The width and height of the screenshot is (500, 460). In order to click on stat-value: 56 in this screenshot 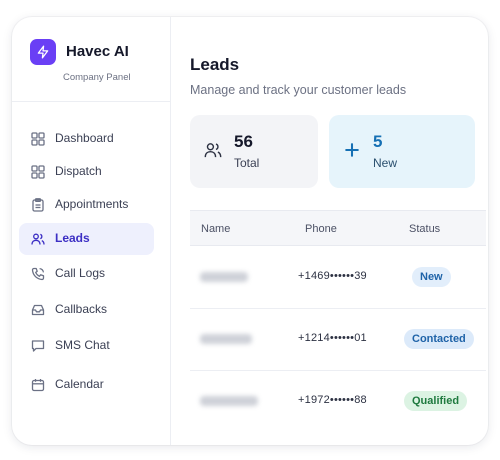, I will do `click(243, 141)`.